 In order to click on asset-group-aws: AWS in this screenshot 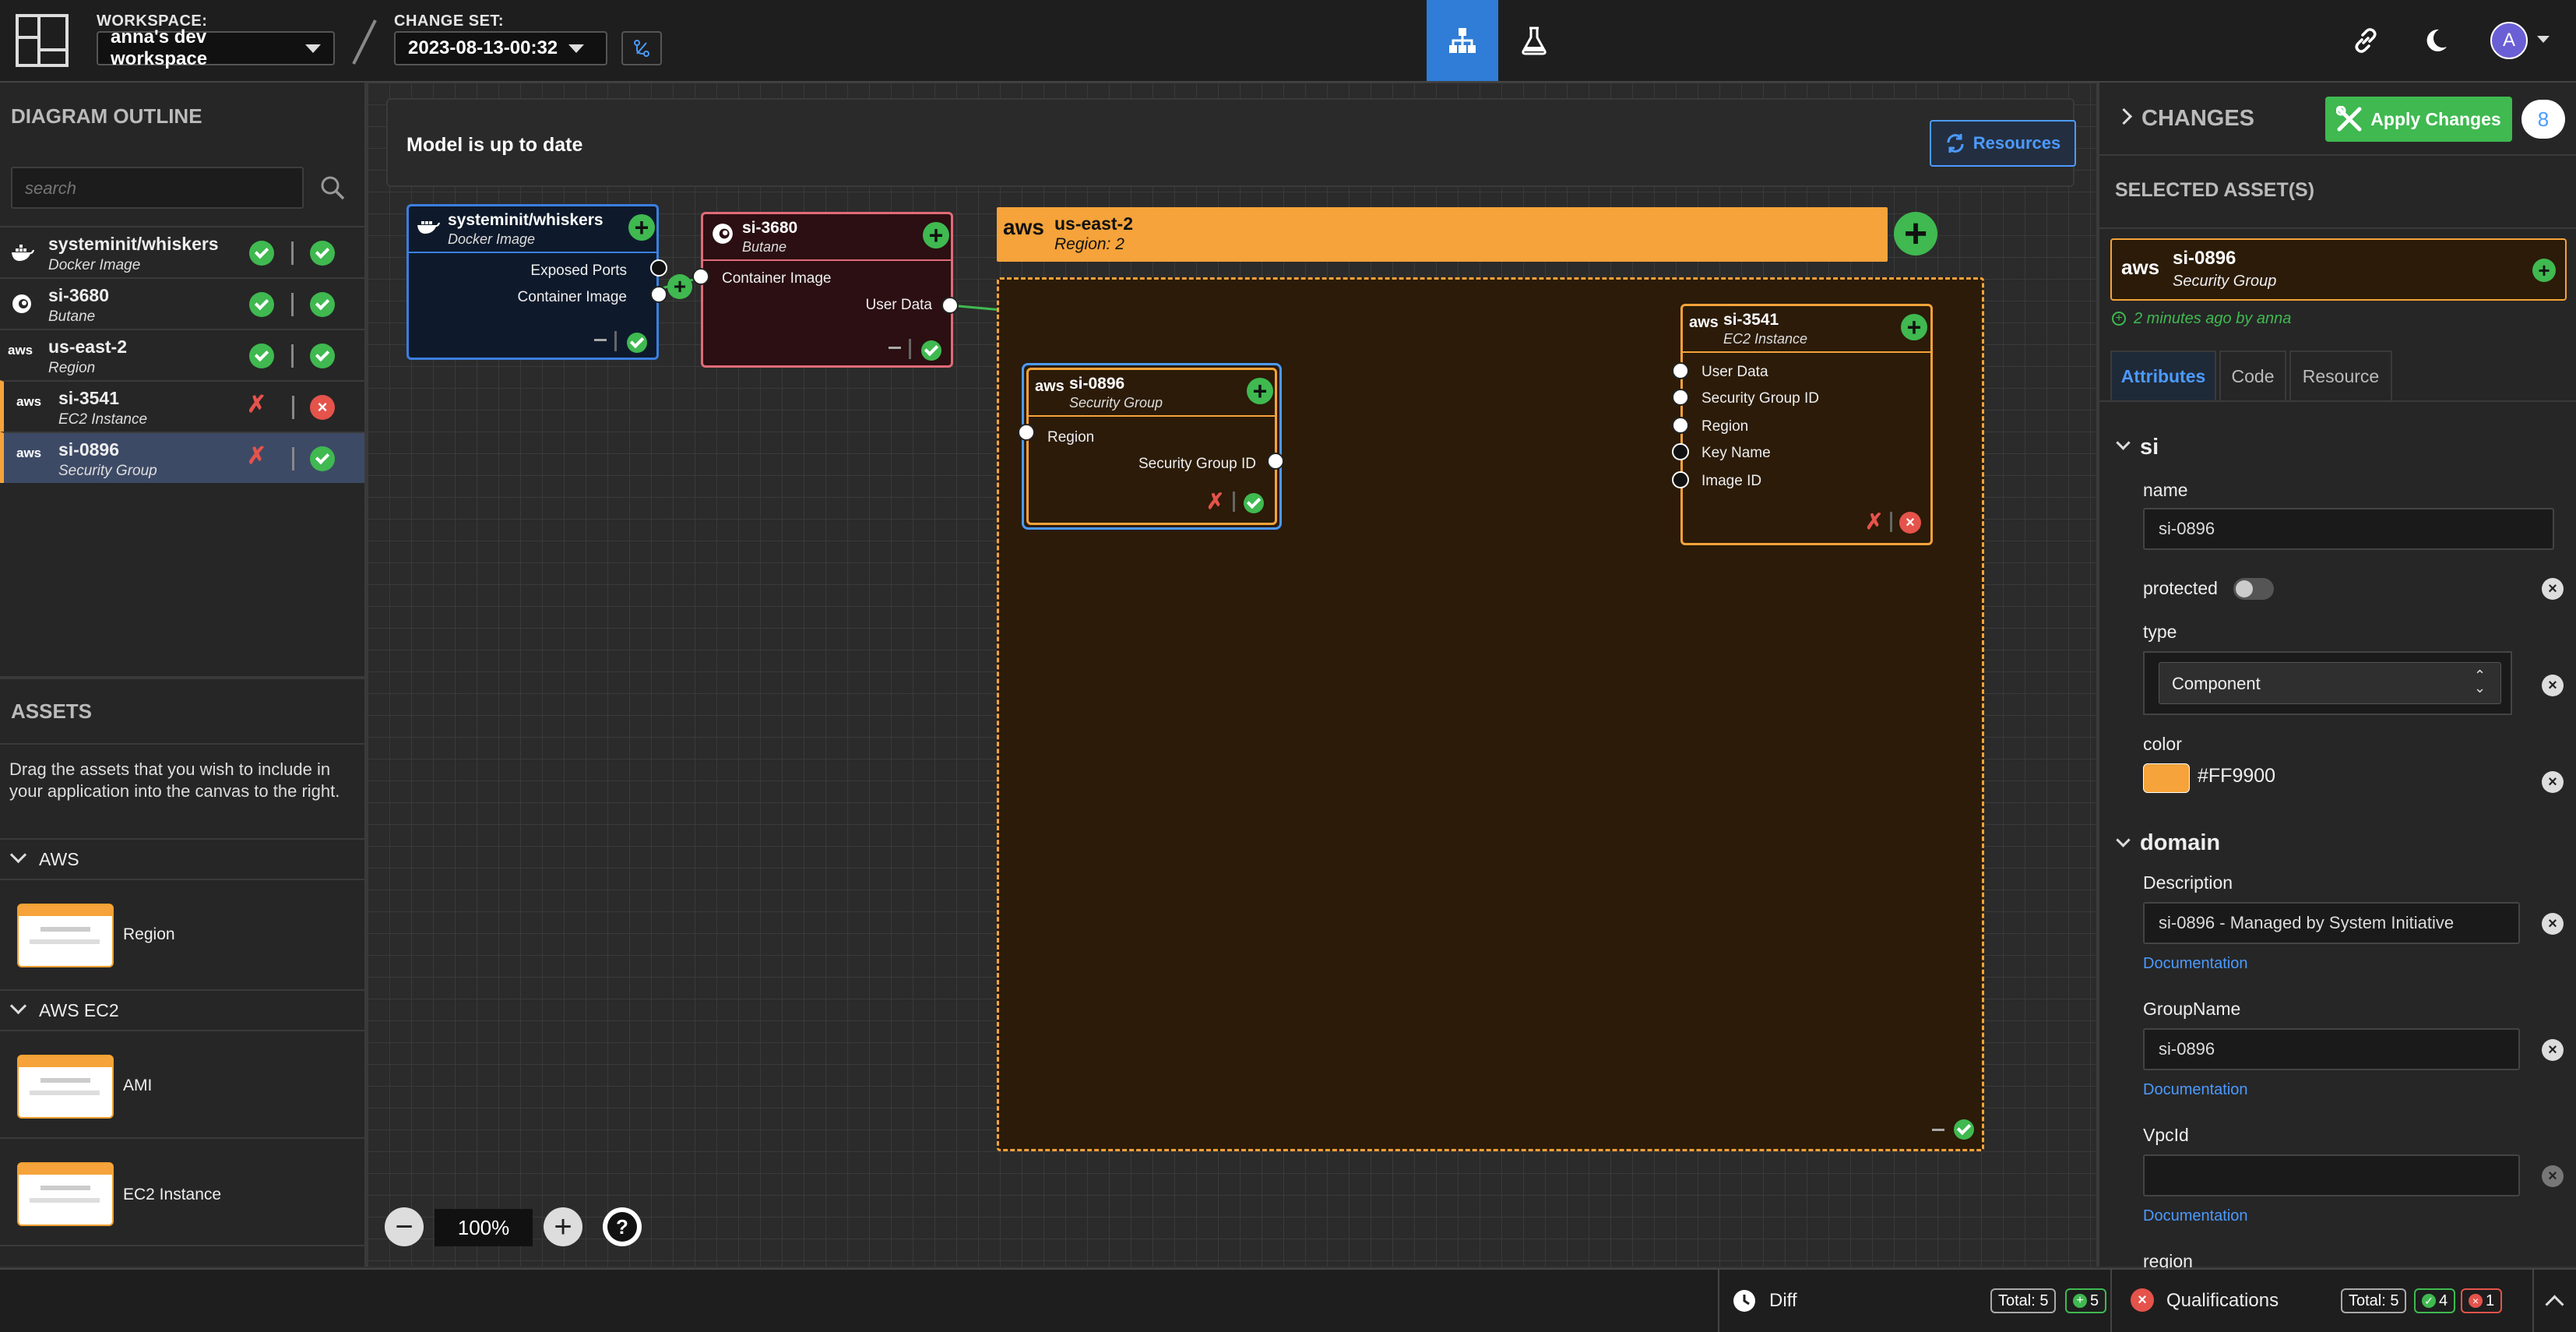, I will do `click(182, 859)`.